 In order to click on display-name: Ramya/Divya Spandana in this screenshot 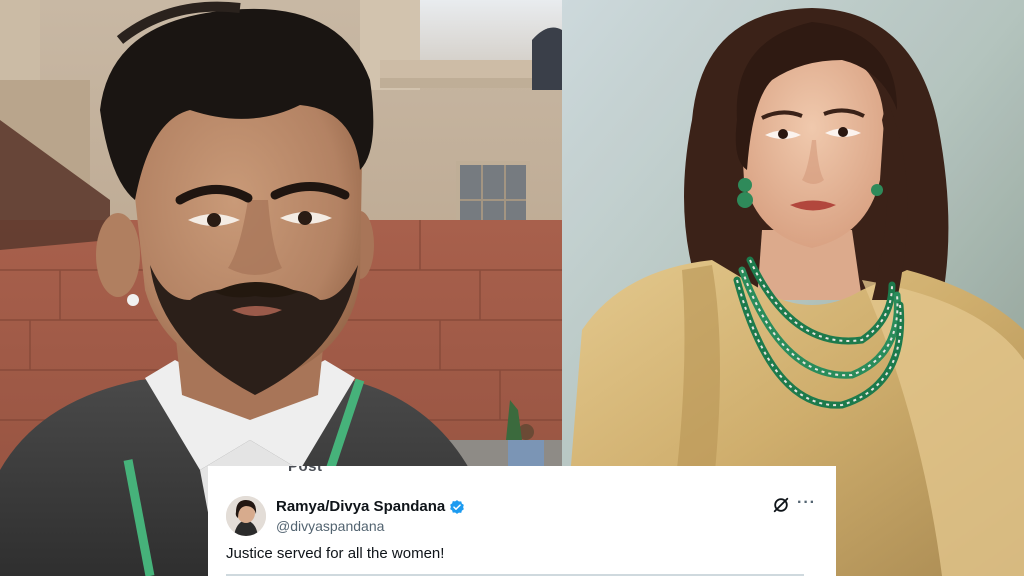, I will do `click(360, 506)`.